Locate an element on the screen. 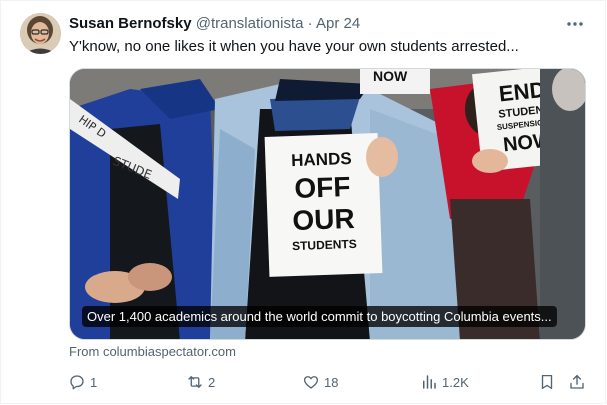 This screenshot has width=607, height=405. sign-center-line-2: OFF is located at coordinates (322, 187).